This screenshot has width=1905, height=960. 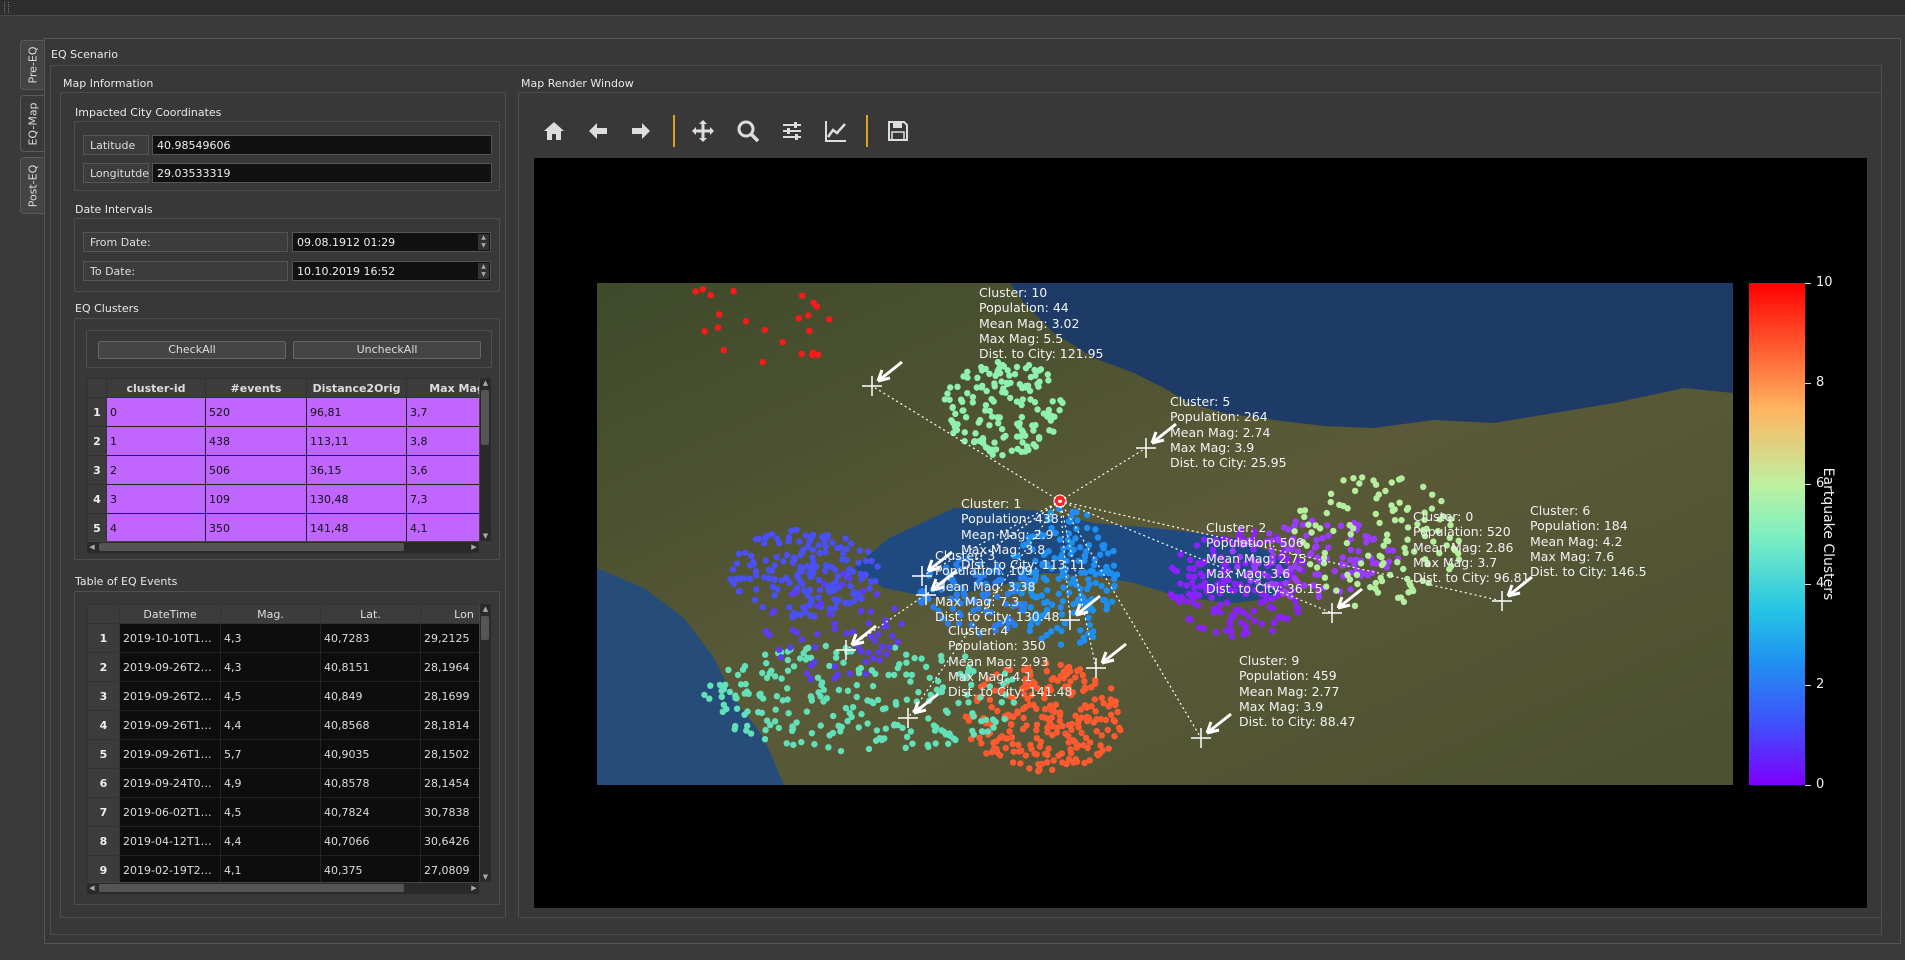 What do you see at coordinates (391, 242) in the screenshot?
I see `from-date-field: 09.08.1912 01:29 ▲ ▼` at bounding box center [391, 242].